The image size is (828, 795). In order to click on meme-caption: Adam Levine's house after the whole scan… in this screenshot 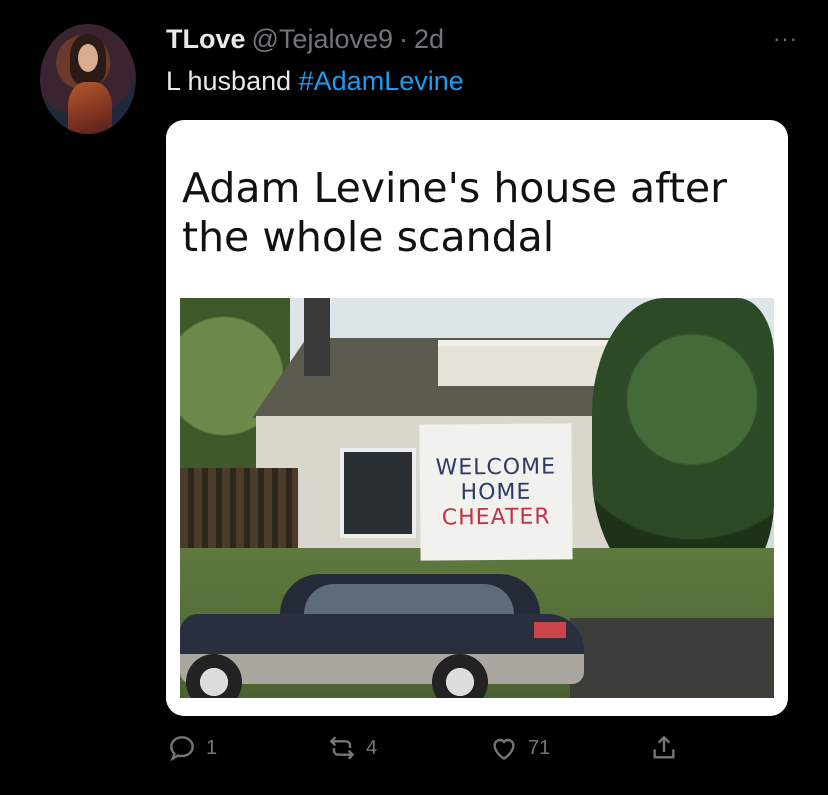, I will do `click(477, 213)`.